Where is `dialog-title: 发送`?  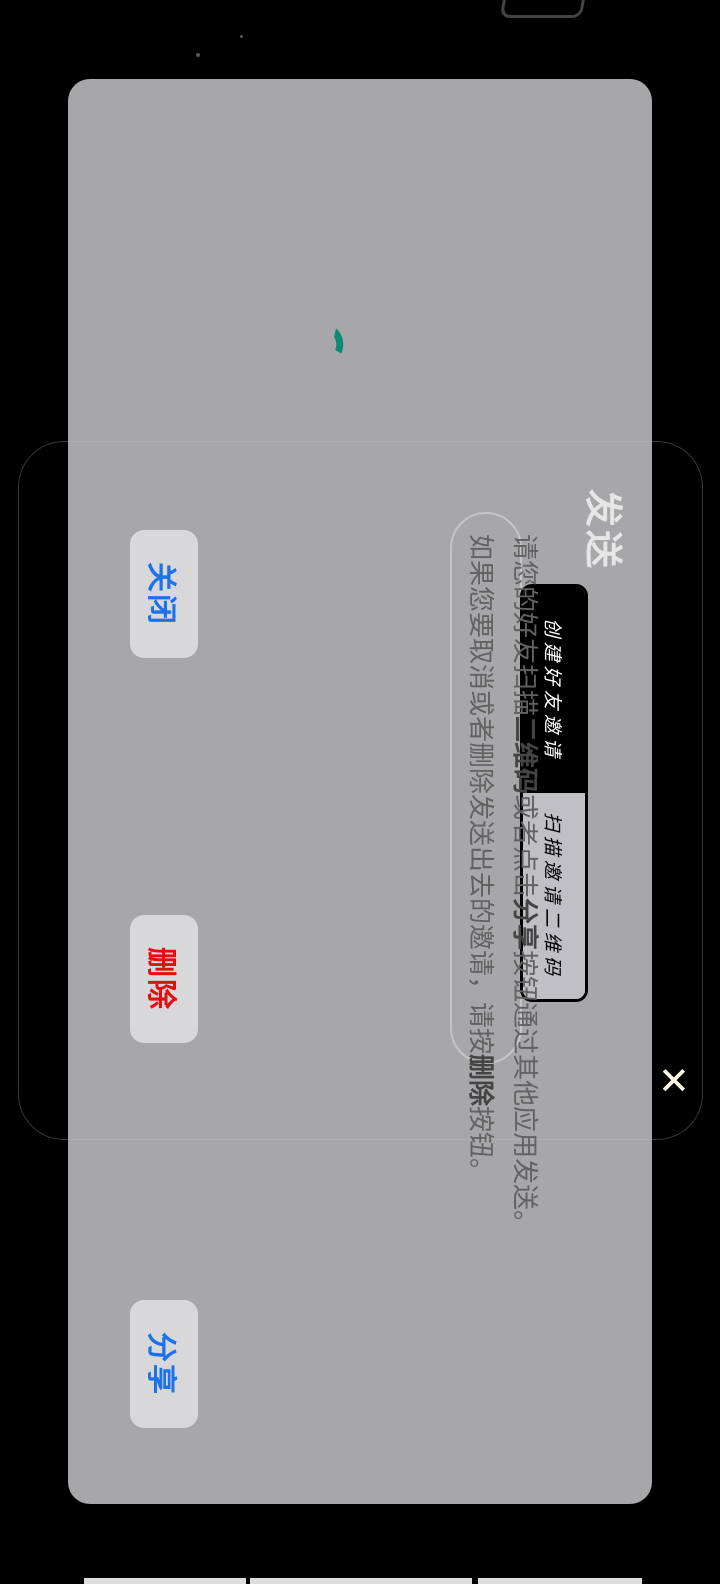
dialog-title: 发送 is located at coordinates (603, 530).